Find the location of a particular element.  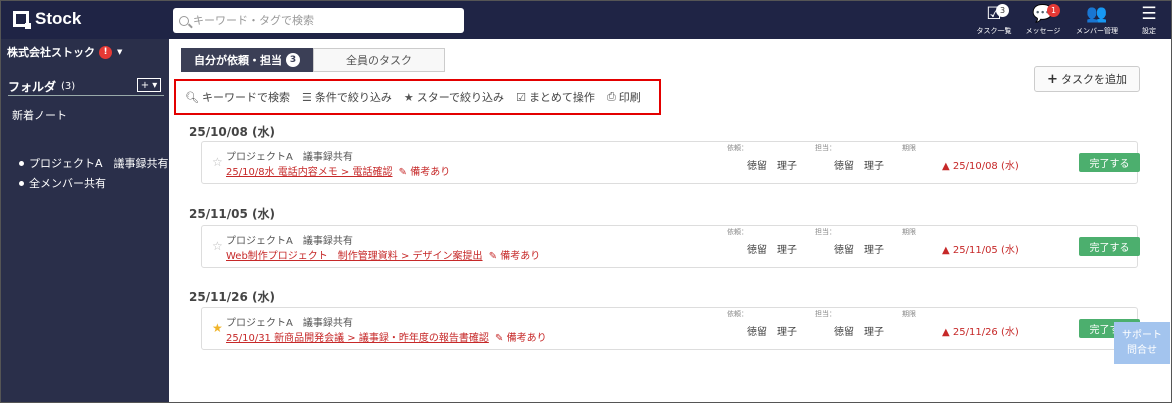

group-date-heading: 25/11/26 (水) is located at coordinates (232, 297).